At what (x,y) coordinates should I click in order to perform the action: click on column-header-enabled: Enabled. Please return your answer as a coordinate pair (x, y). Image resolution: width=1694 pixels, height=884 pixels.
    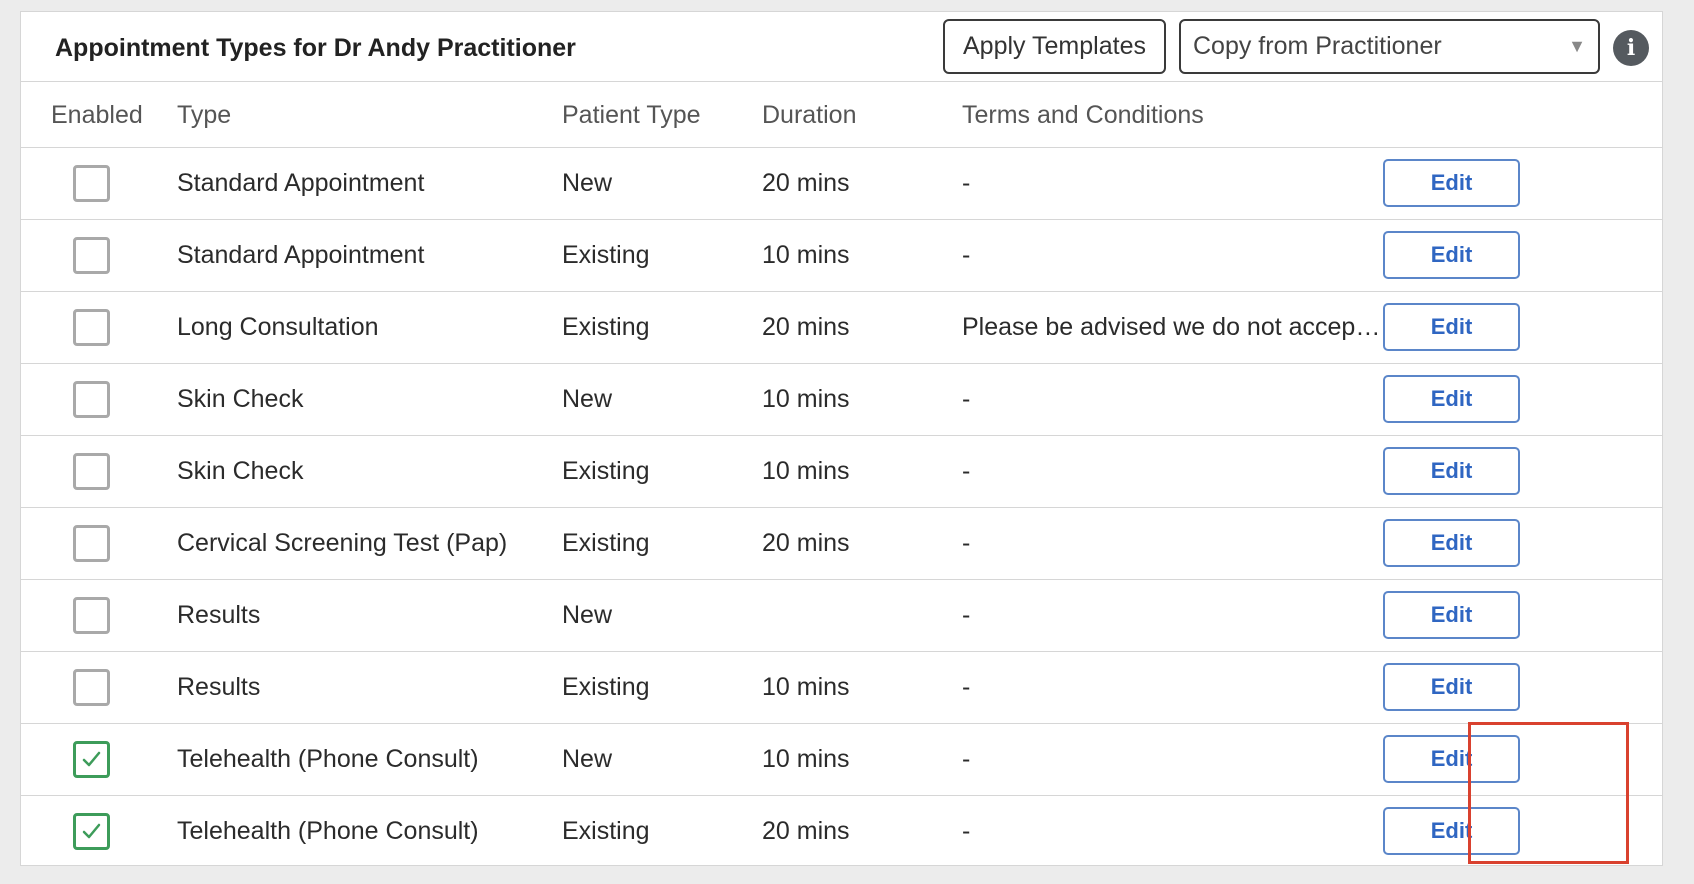
    Looking at the image, I should click on (97, 115).